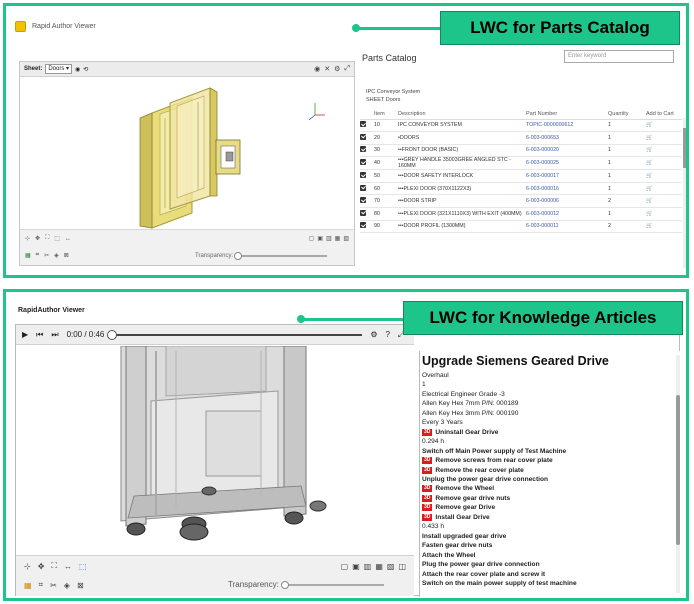  Describe the element at coordinates (187, 154) in the screenshot. I see `door-3d-model` at that location.